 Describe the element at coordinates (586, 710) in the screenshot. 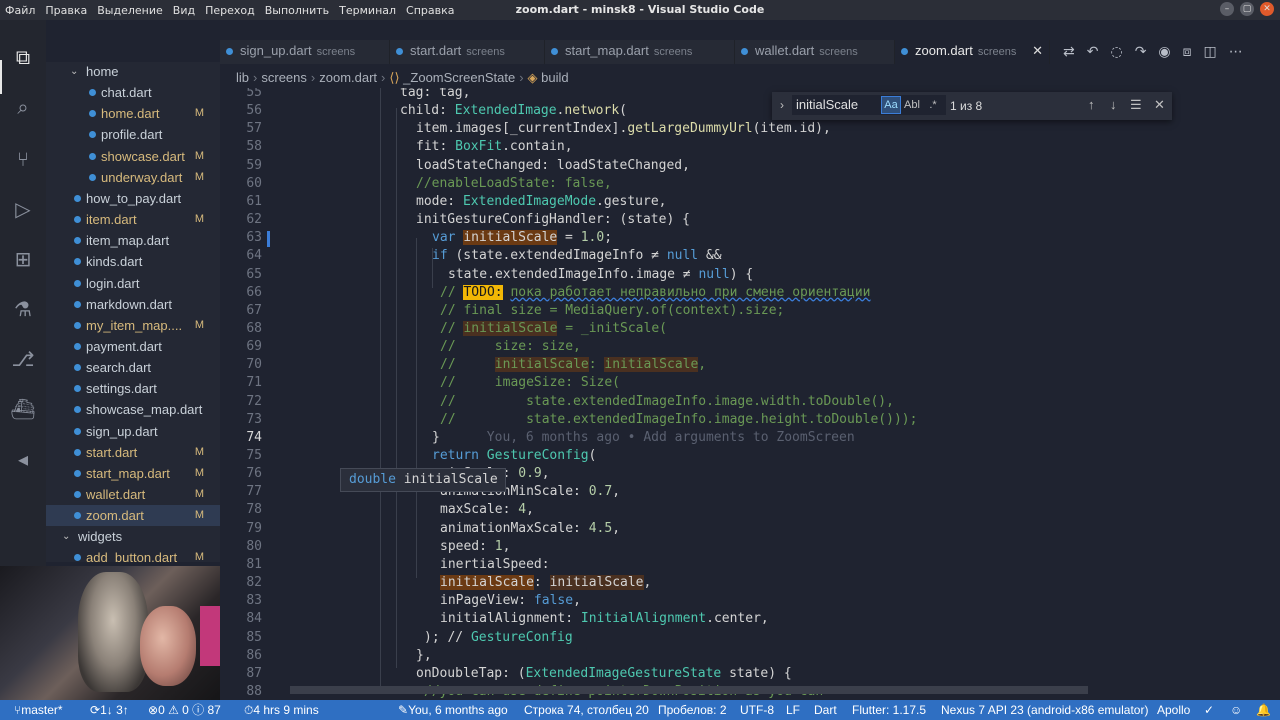

I see `cursor-position: Строка 74, столбец 20` at that location.